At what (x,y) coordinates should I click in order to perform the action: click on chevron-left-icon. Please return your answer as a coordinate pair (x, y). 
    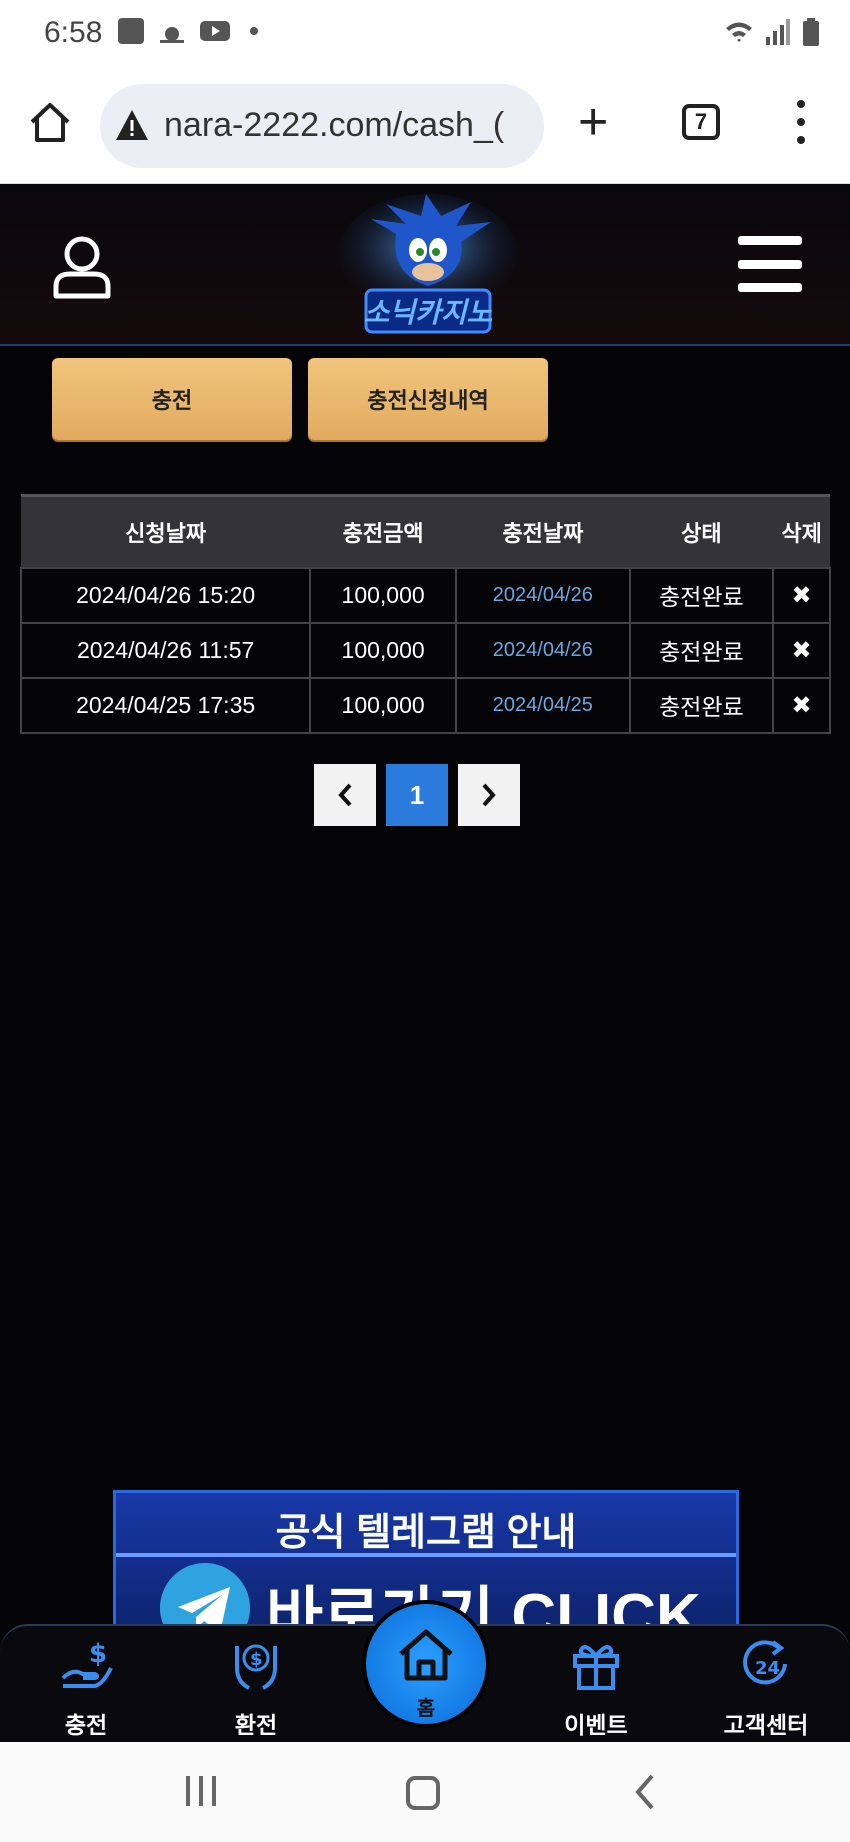
    Looking at the image, I should click on (345, 795).